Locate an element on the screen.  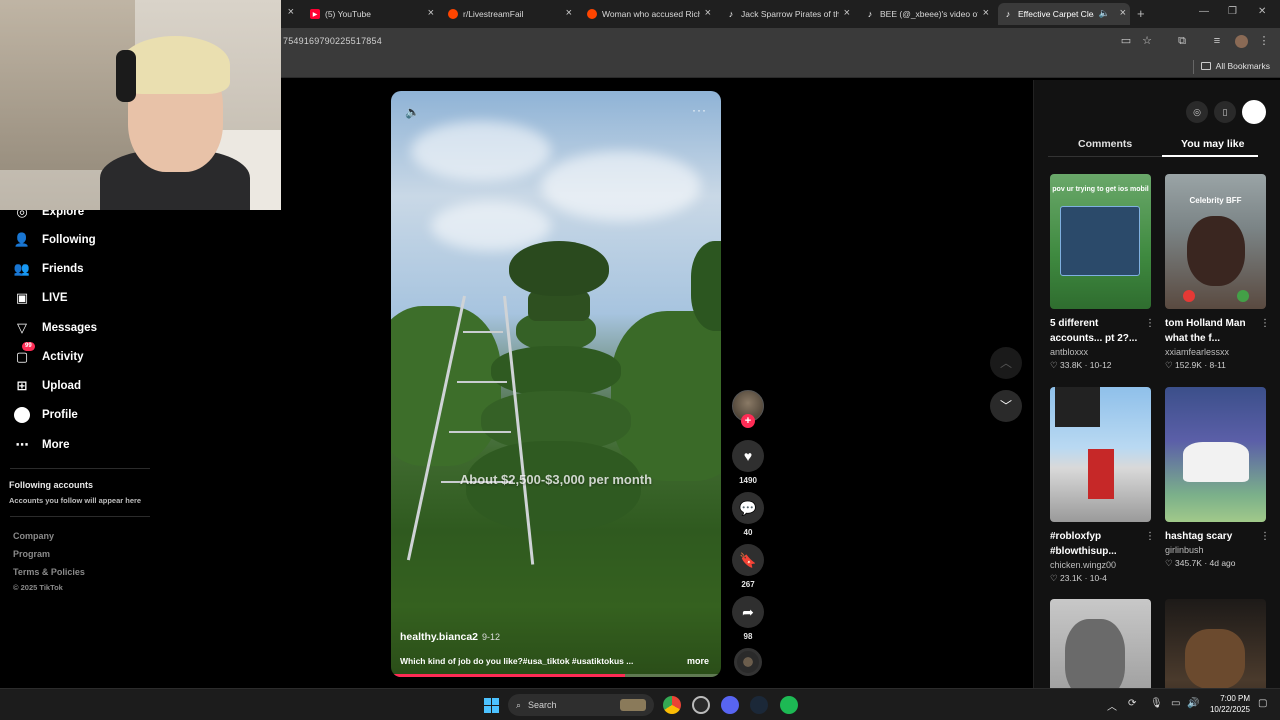
tab-tiktok-bee: ♪ BEE (@_xbeee)'s video of × is located at coordinates (927, 14).